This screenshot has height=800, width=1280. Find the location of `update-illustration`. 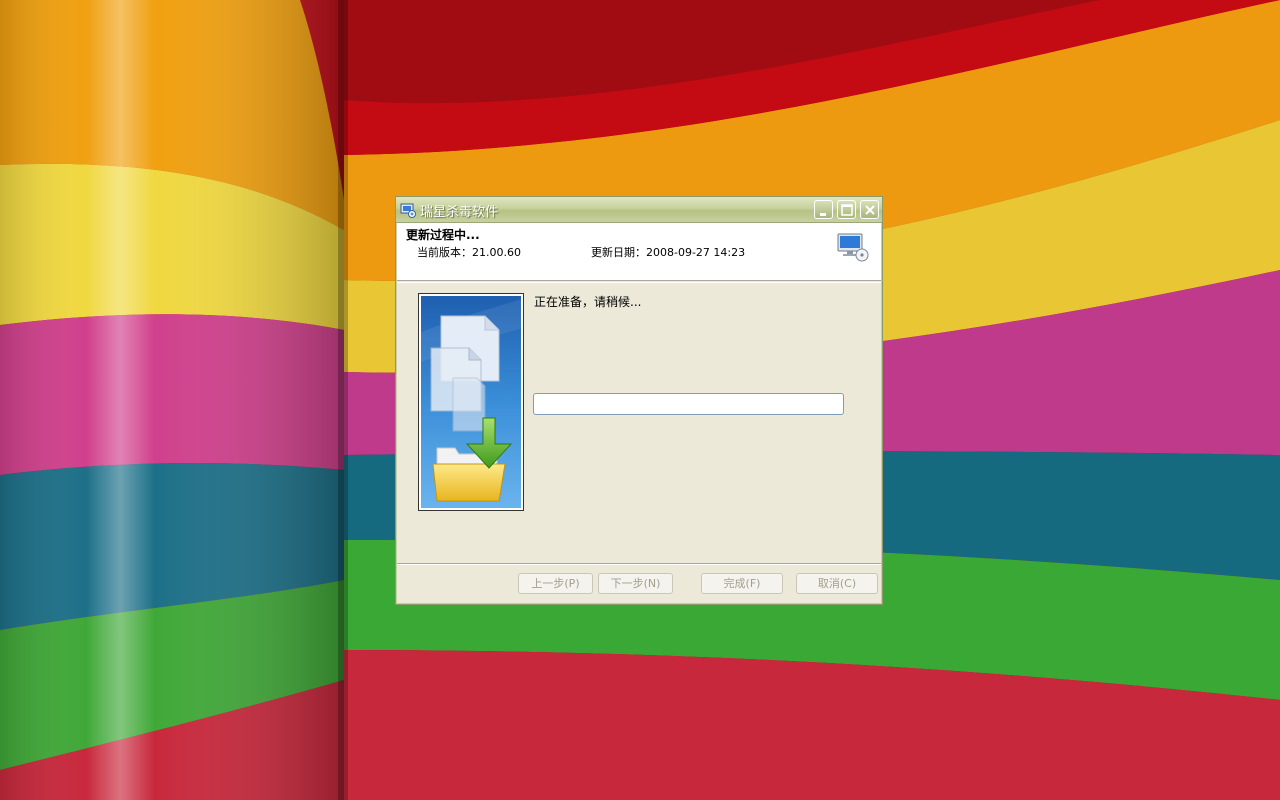

update-illustration is located at coordinates (471, 402).